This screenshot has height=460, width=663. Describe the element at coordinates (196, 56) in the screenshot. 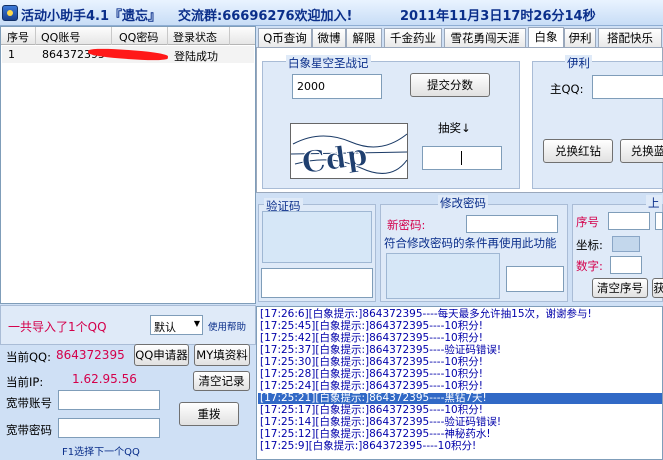

I see `row-status: 登陆成功` at that location.